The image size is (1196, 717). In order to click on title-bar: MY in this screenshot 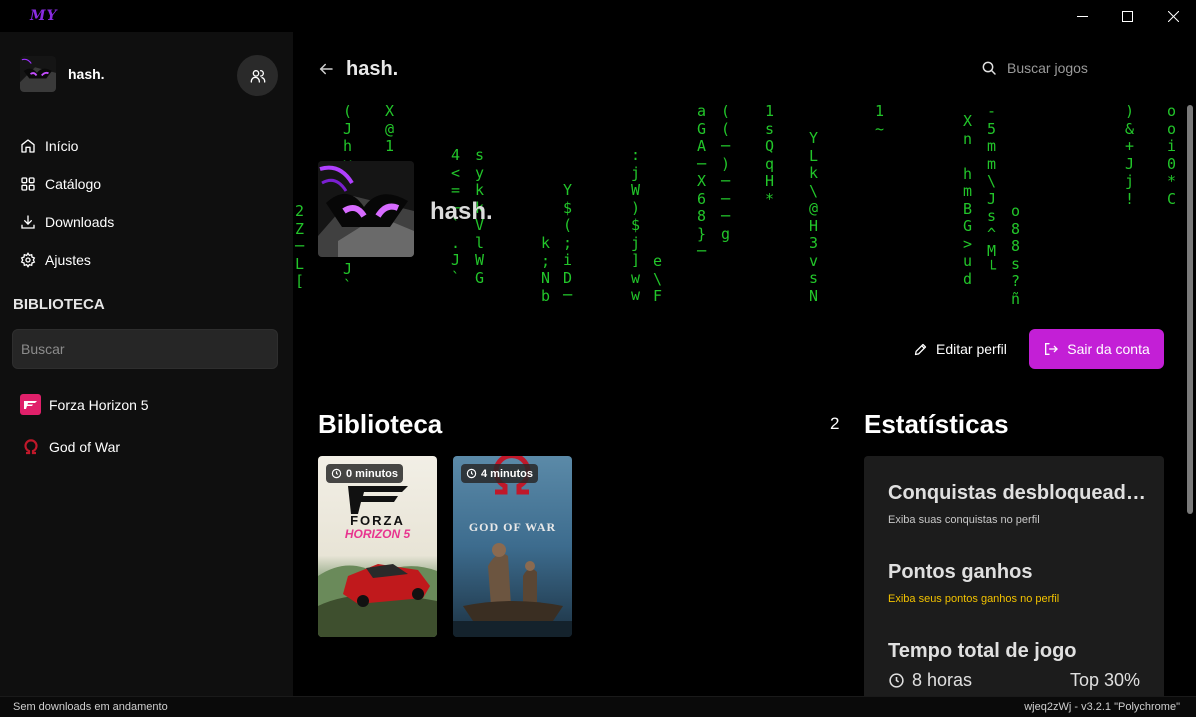, I will do `click(598, 16)`.